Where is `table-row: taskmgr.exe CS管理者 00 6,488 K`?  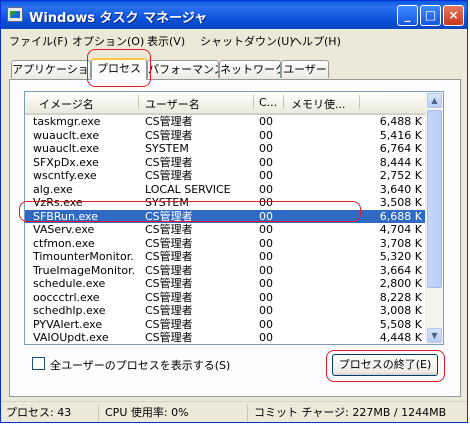
table-row: taskmgr.exe CS管理者 00 6,488 K is located at coordinates (226, 122).